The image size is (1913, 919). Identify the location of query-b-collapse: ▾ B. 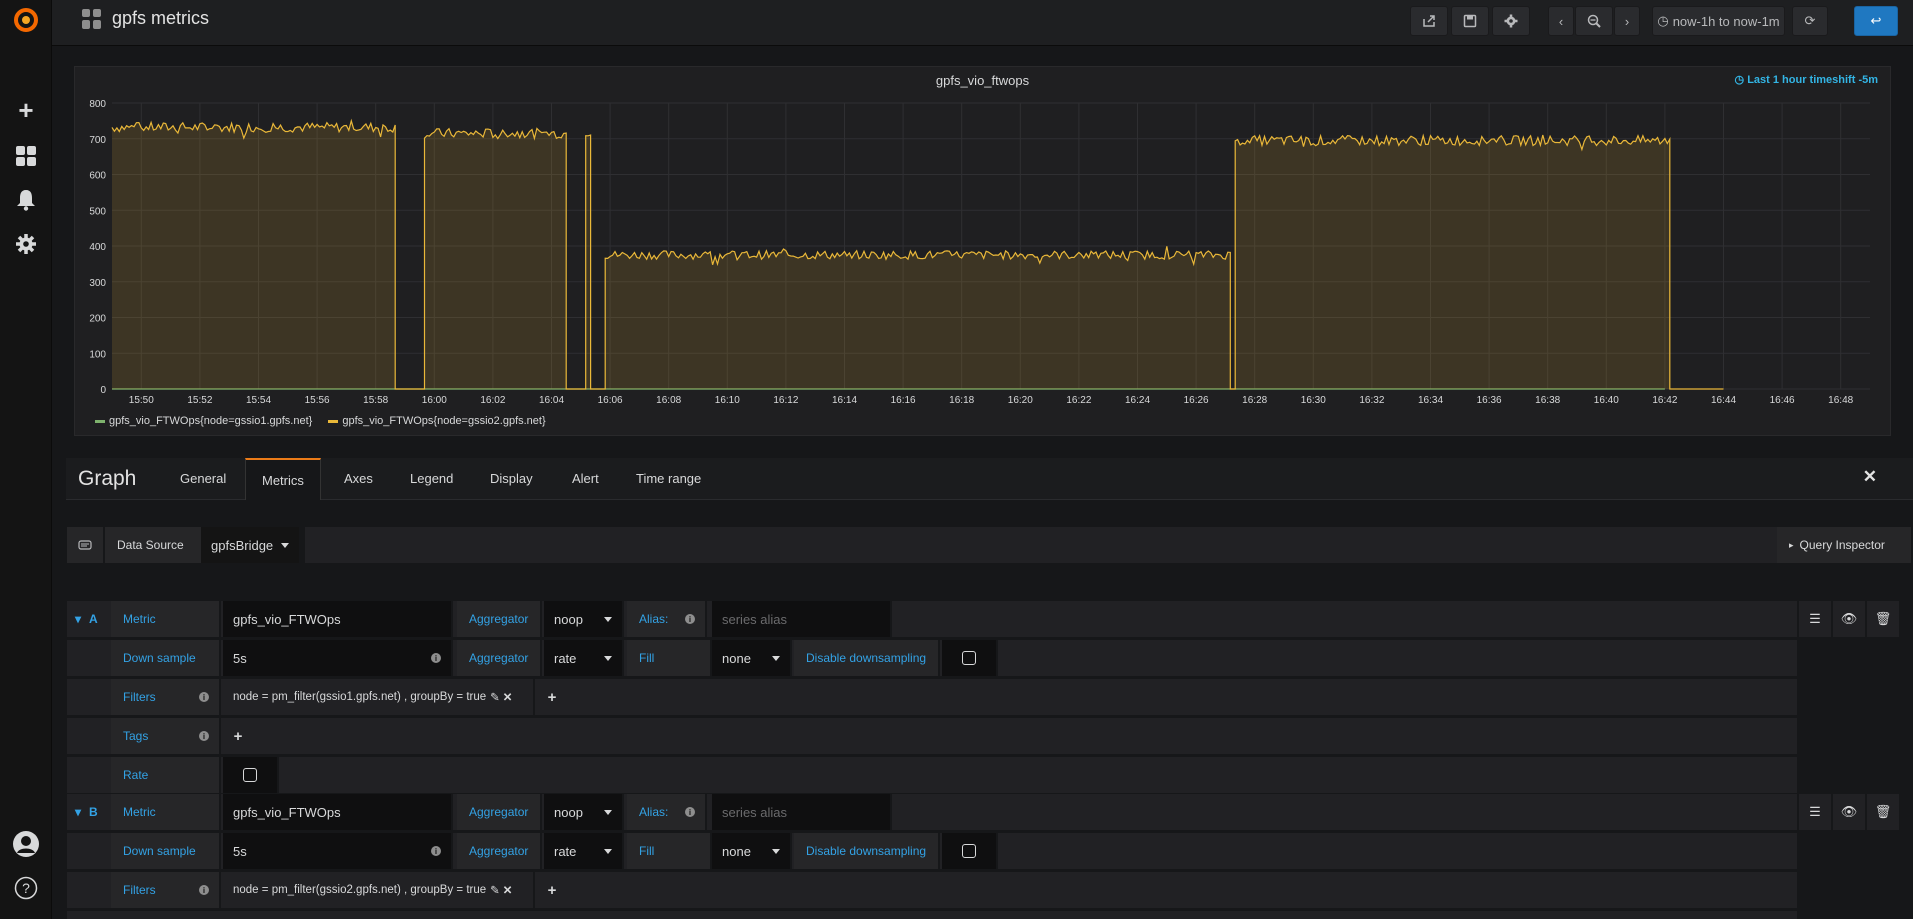
(86, 812).